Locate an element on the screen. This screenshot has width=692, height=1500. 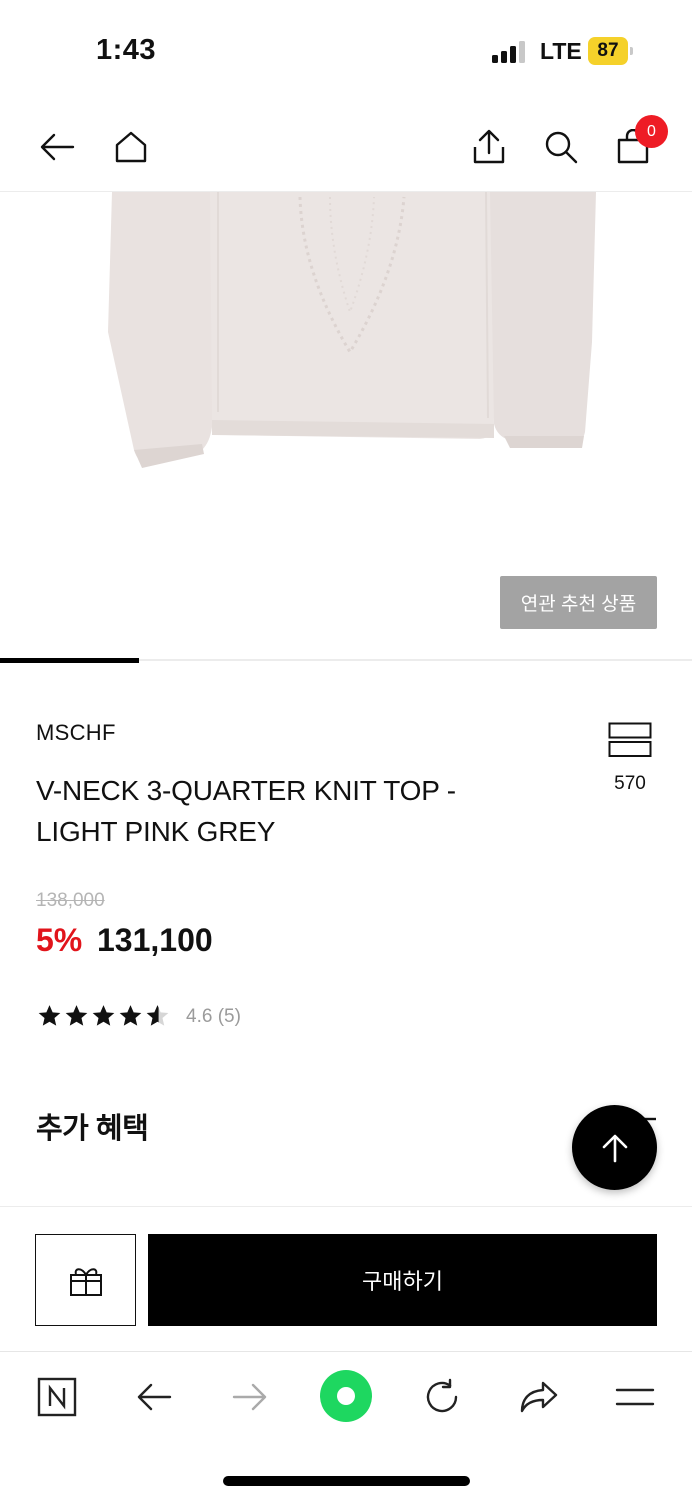
gift-icon is located at coordinates (85, 1282).